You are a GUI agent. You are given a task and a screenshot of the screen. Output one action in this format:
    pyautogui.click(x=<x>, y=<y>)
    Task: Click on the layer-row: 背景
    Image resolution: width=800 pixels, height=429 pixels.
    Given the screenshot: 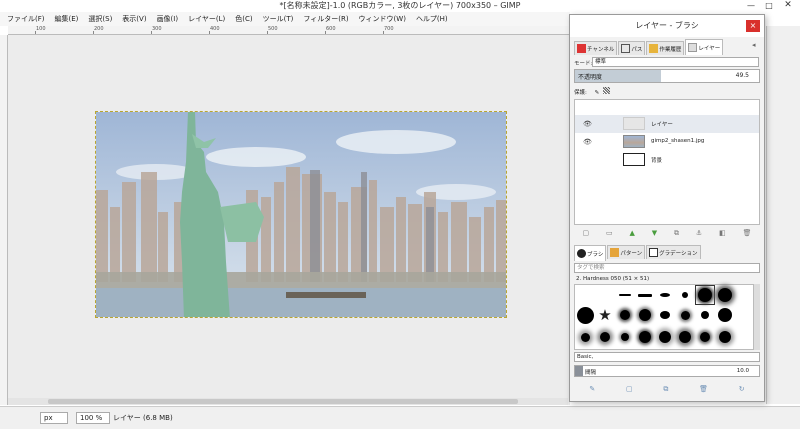 What is the action you would take?
    pyautogui.click(x=667, y=160)
    